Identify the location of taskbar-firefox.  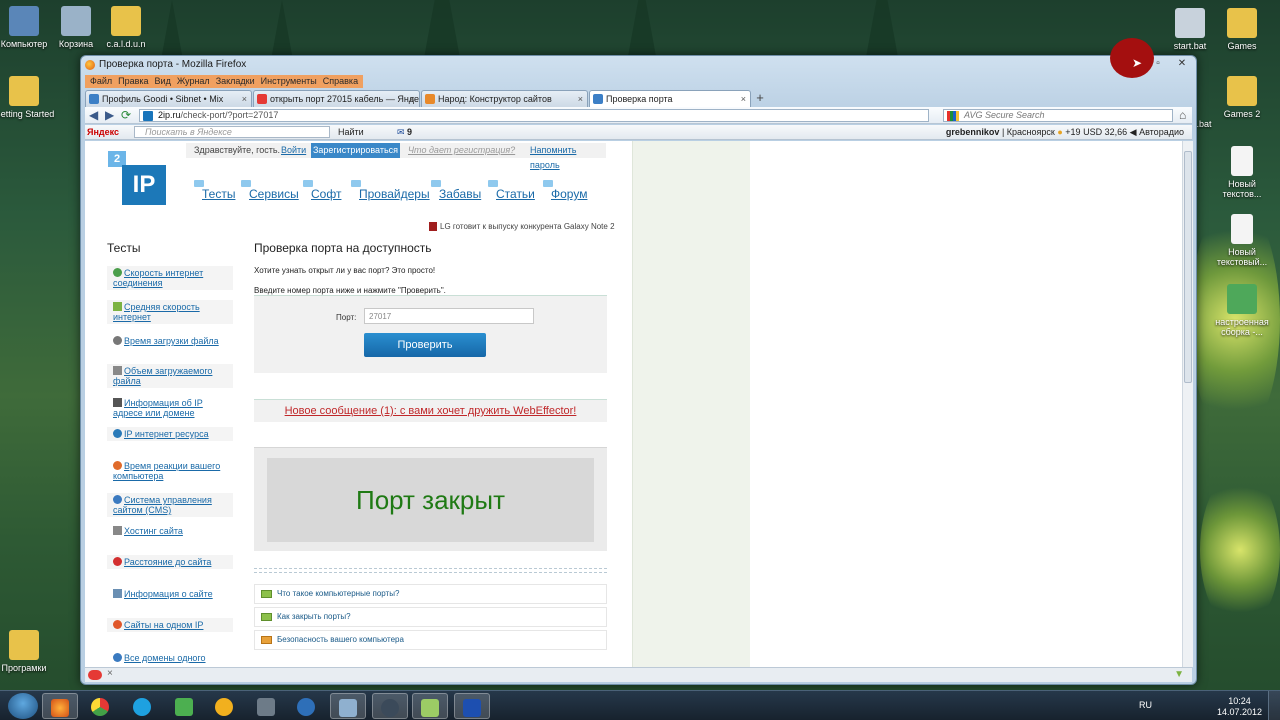
(60, 706).